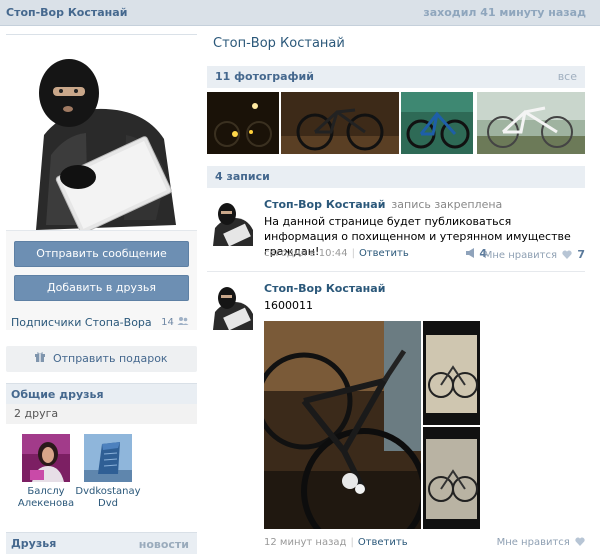 This screenshot has height=554, width=600. What do you see at coordinates (306, 253) in the screenshot?
I see `post-time: сегодня в 10:44` at bounding box center [306, 253].